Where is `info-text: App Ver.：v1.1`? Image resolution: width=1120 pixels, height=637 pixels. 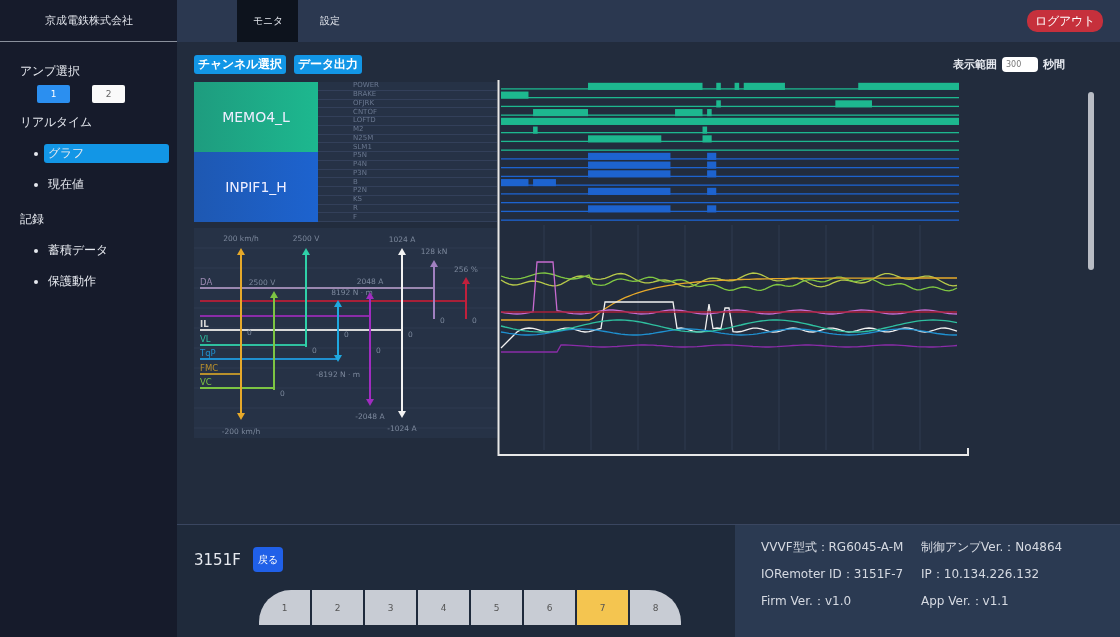
info-text: App Ver.：v1.1 is located at coordinates (965, 601).